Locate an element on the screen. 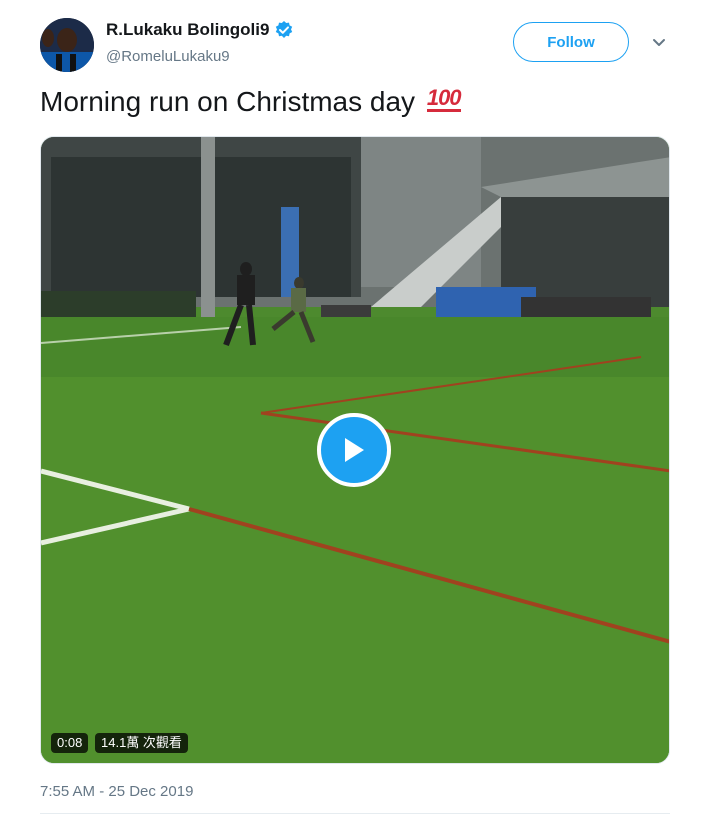 The height and width of the screenshot is (816, 710). avatar-image is located at coordinates (67, 45).